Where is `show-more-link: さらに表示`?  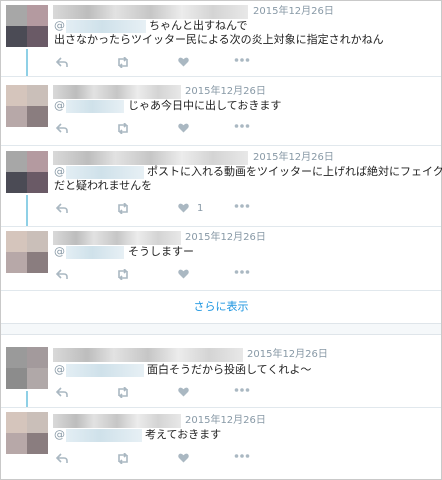 show-more-link: さらに表示 is located at coordinates (221, 307).